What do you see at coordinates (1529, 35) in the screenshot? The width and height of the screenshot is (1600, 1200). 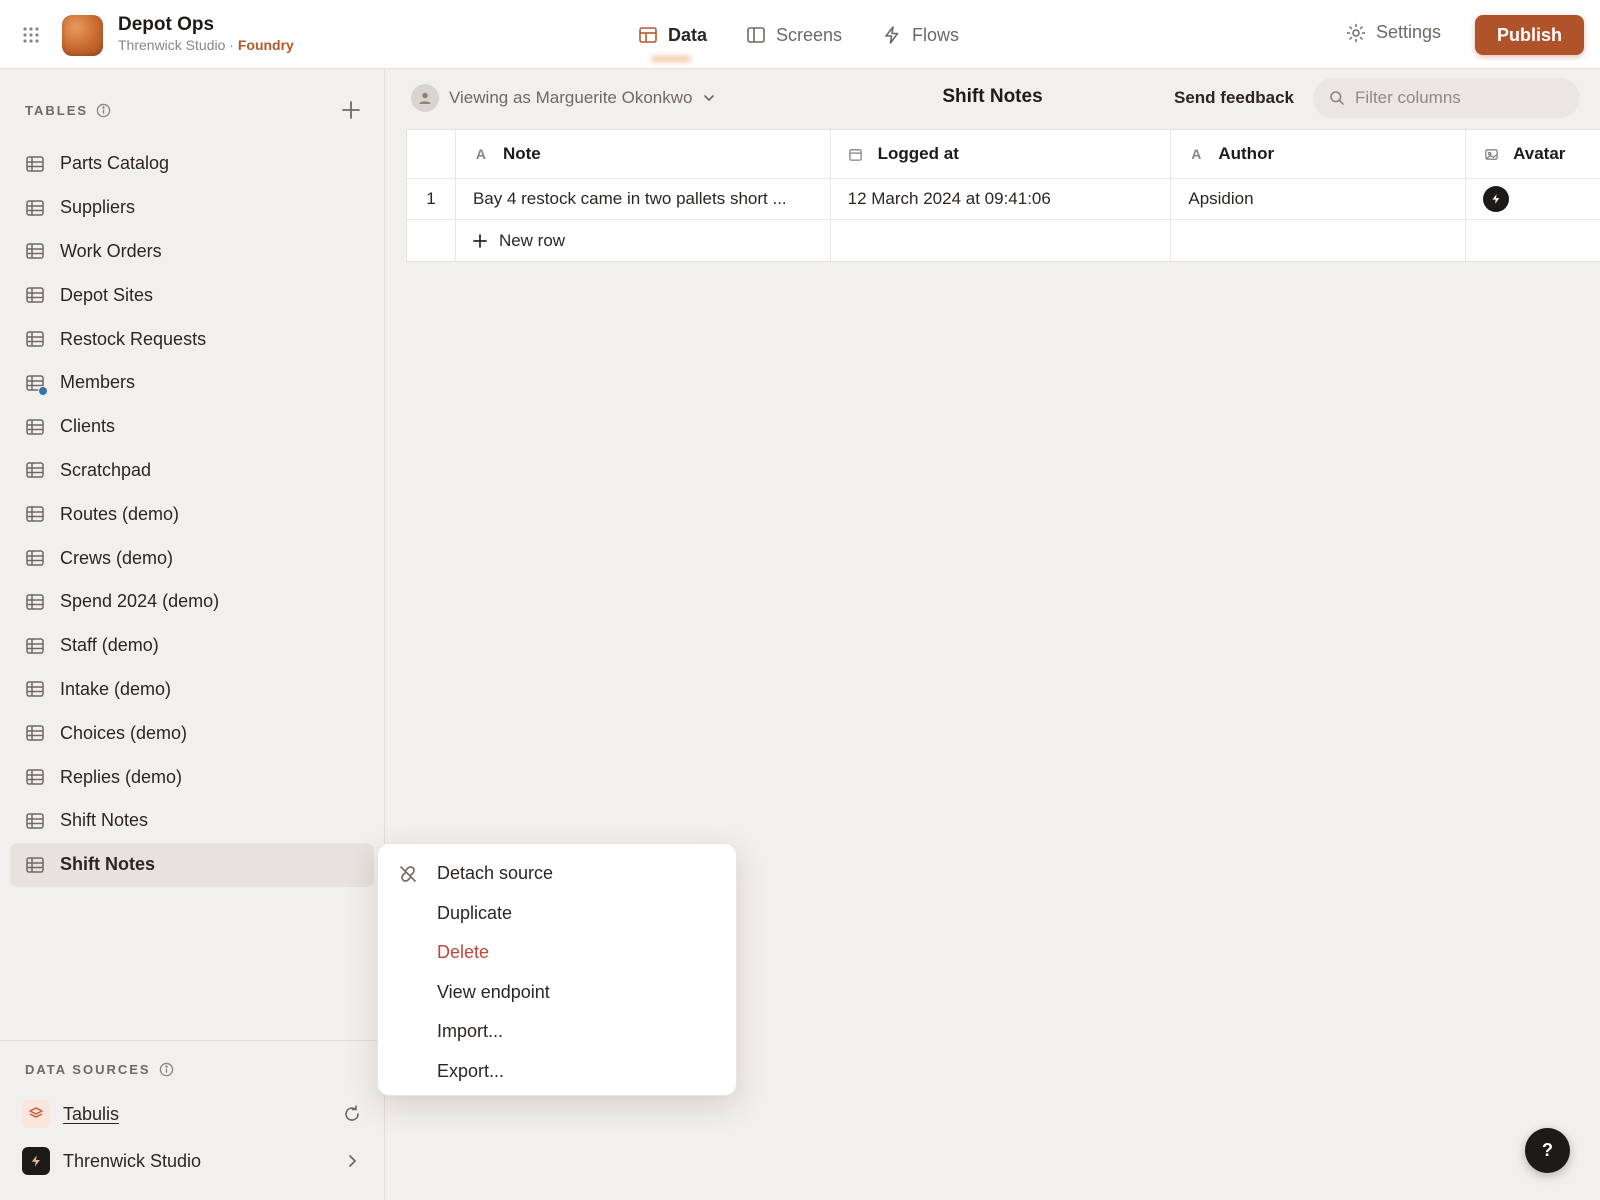 I see `publish-button: Publish` at bounding box center [1529, 35].